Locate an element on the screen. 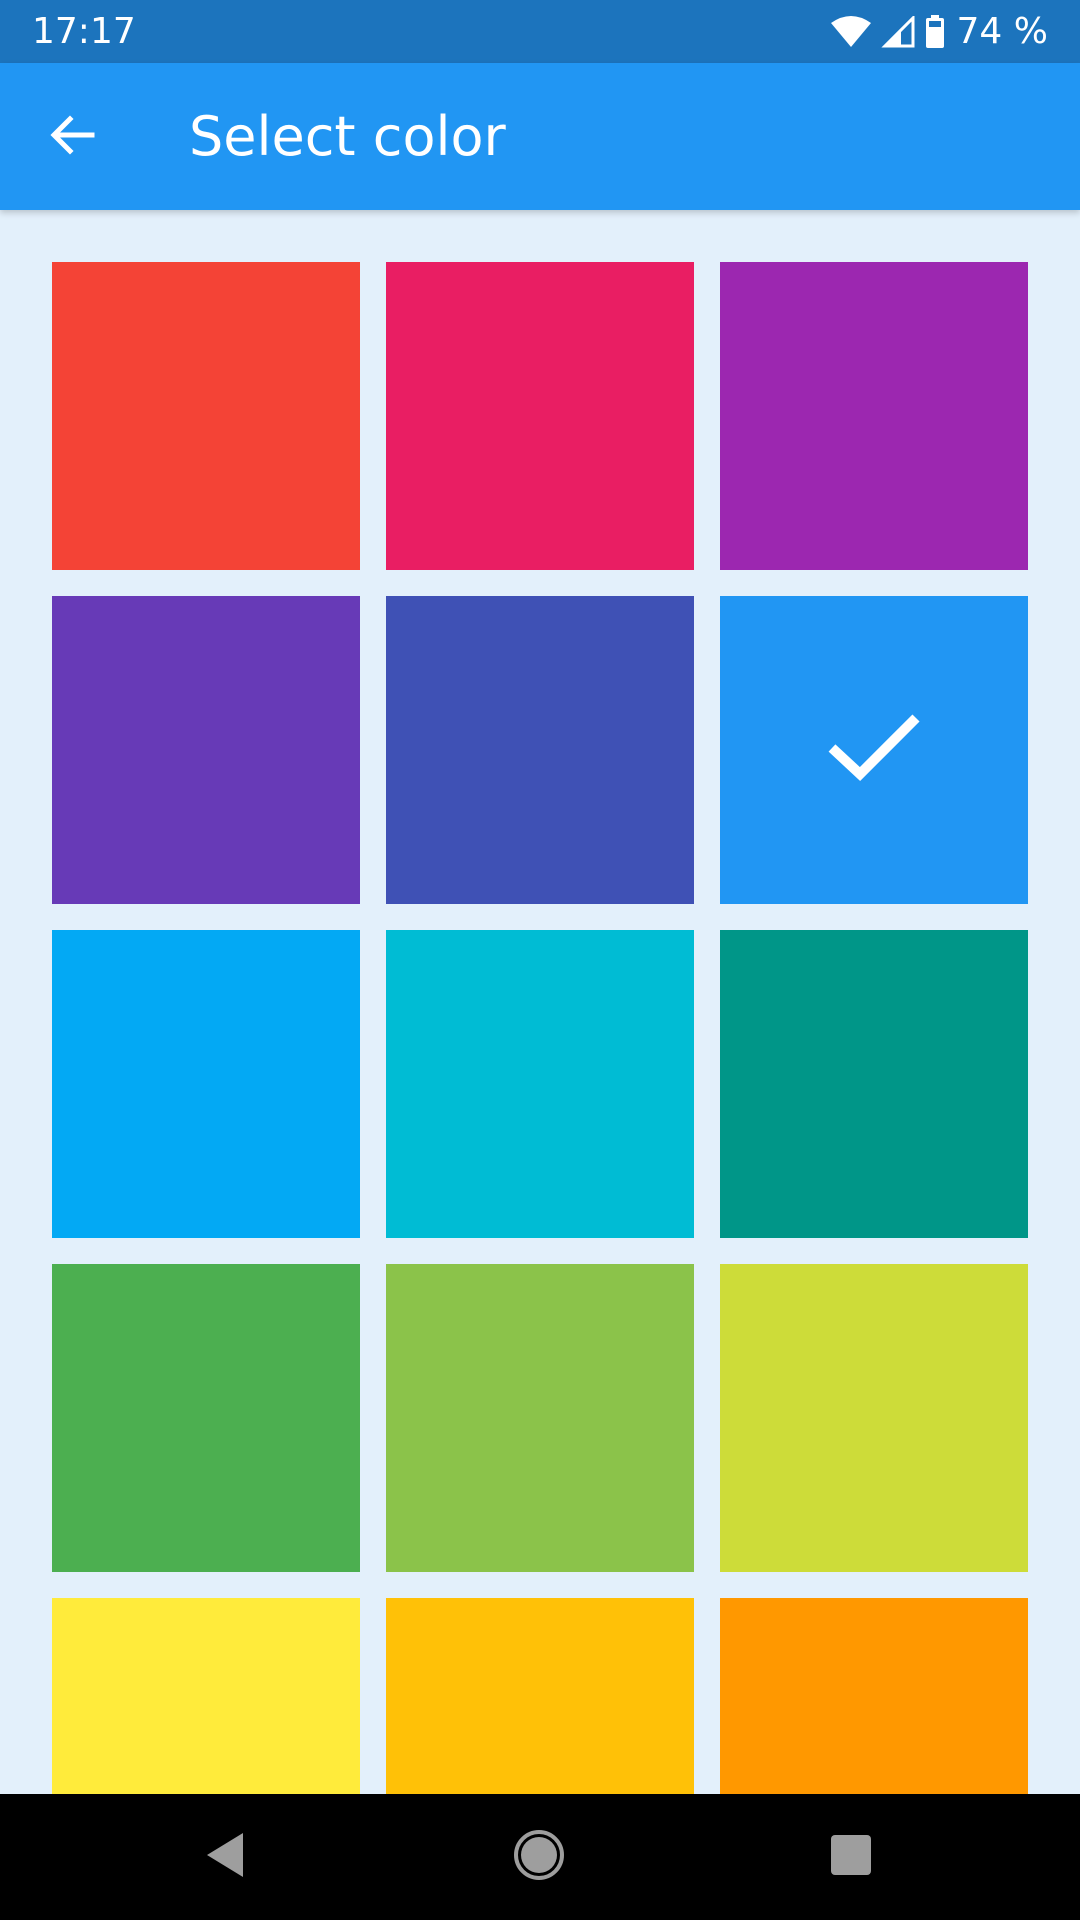 The width and height of the screenshot is (1080, 1920). battery-percent: 74 % is located at coordinates (1002, 31).